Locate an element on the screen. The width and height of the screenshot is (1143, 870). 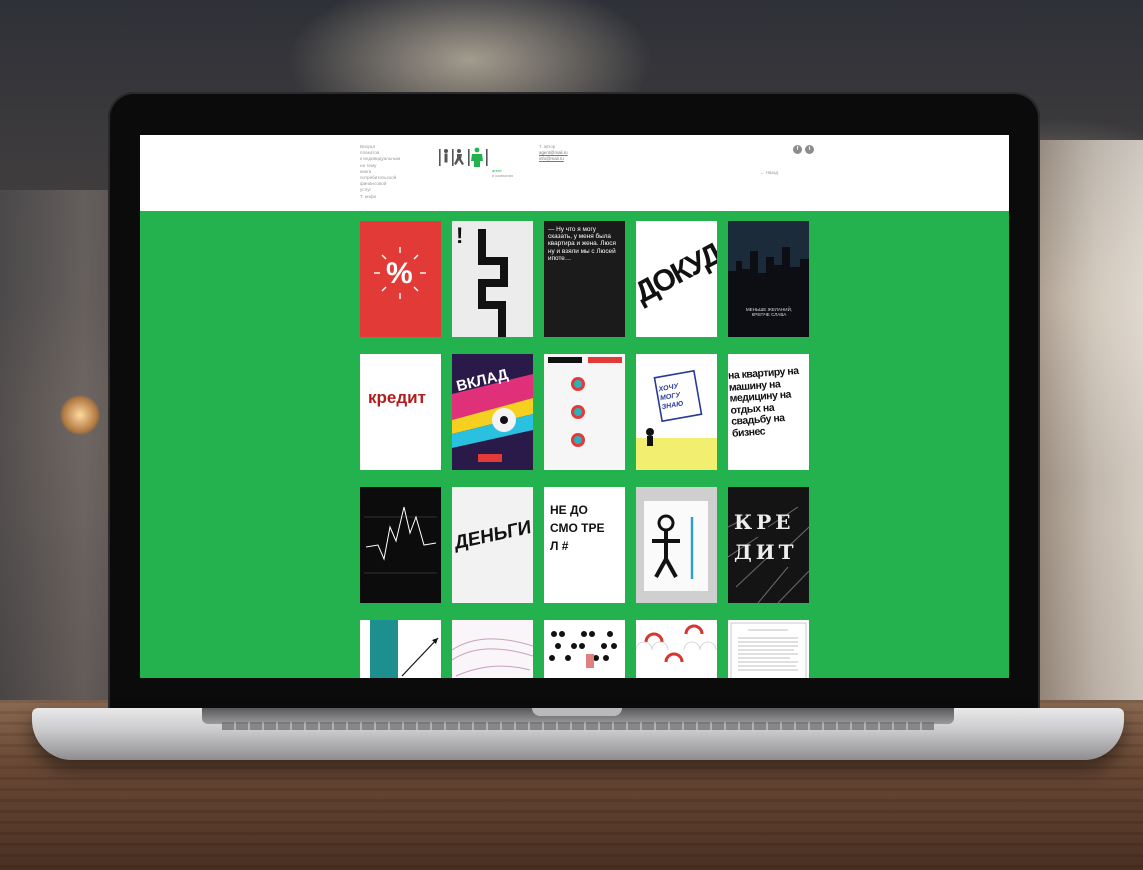
laptop-base is located at coordinates (578, 734).